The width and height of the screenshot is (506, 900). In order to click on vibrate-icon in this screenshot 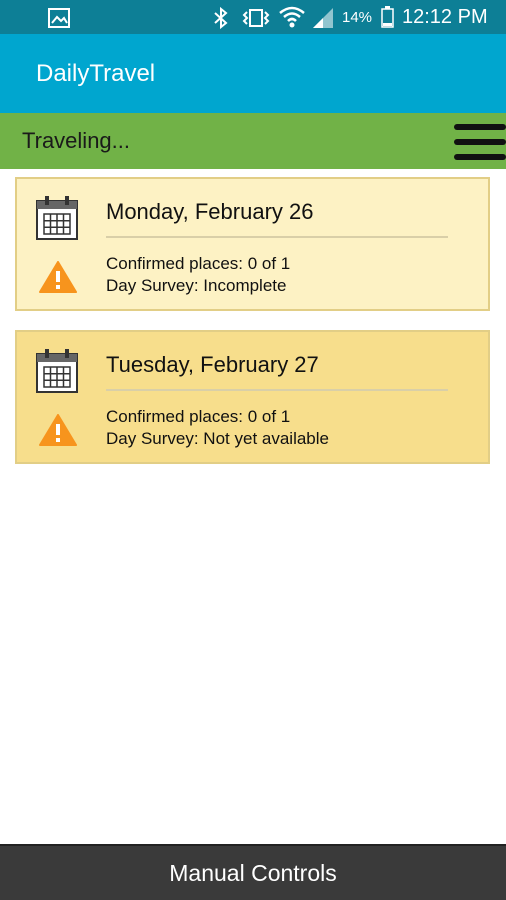, I will do `click(256, 18)`.